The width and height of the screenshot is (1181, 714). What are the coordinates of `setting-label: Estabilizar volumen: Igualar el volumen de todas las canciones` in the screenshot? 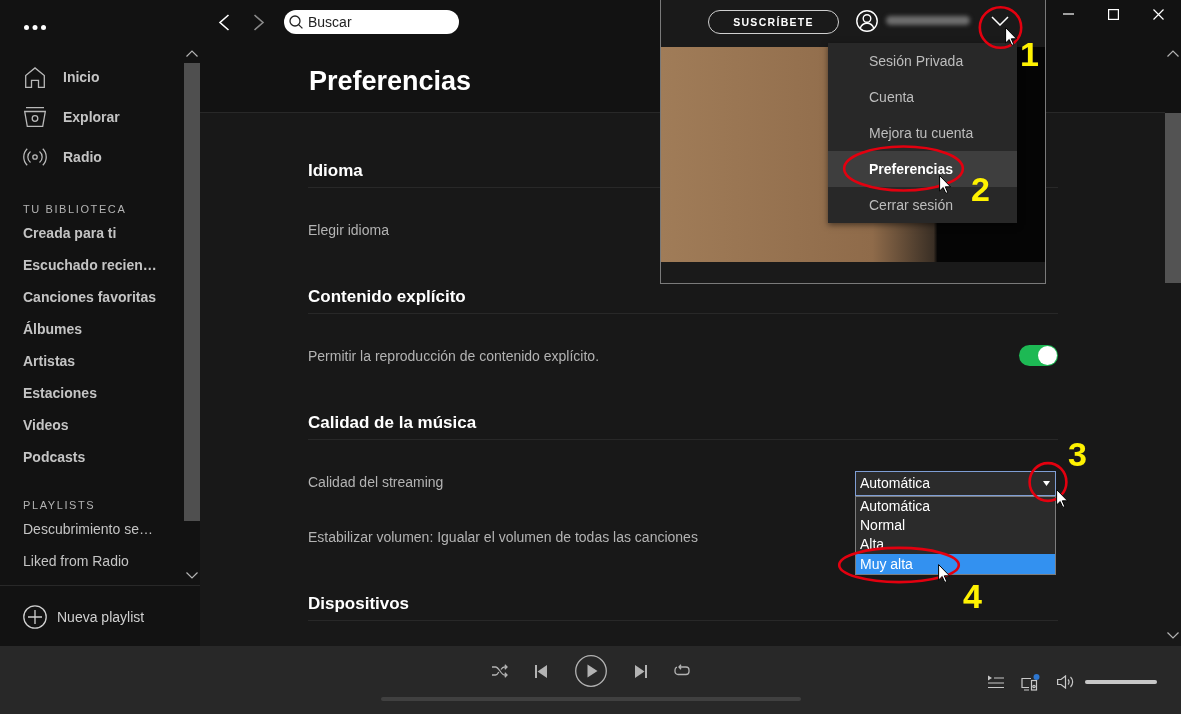 It's located at (503, 536).